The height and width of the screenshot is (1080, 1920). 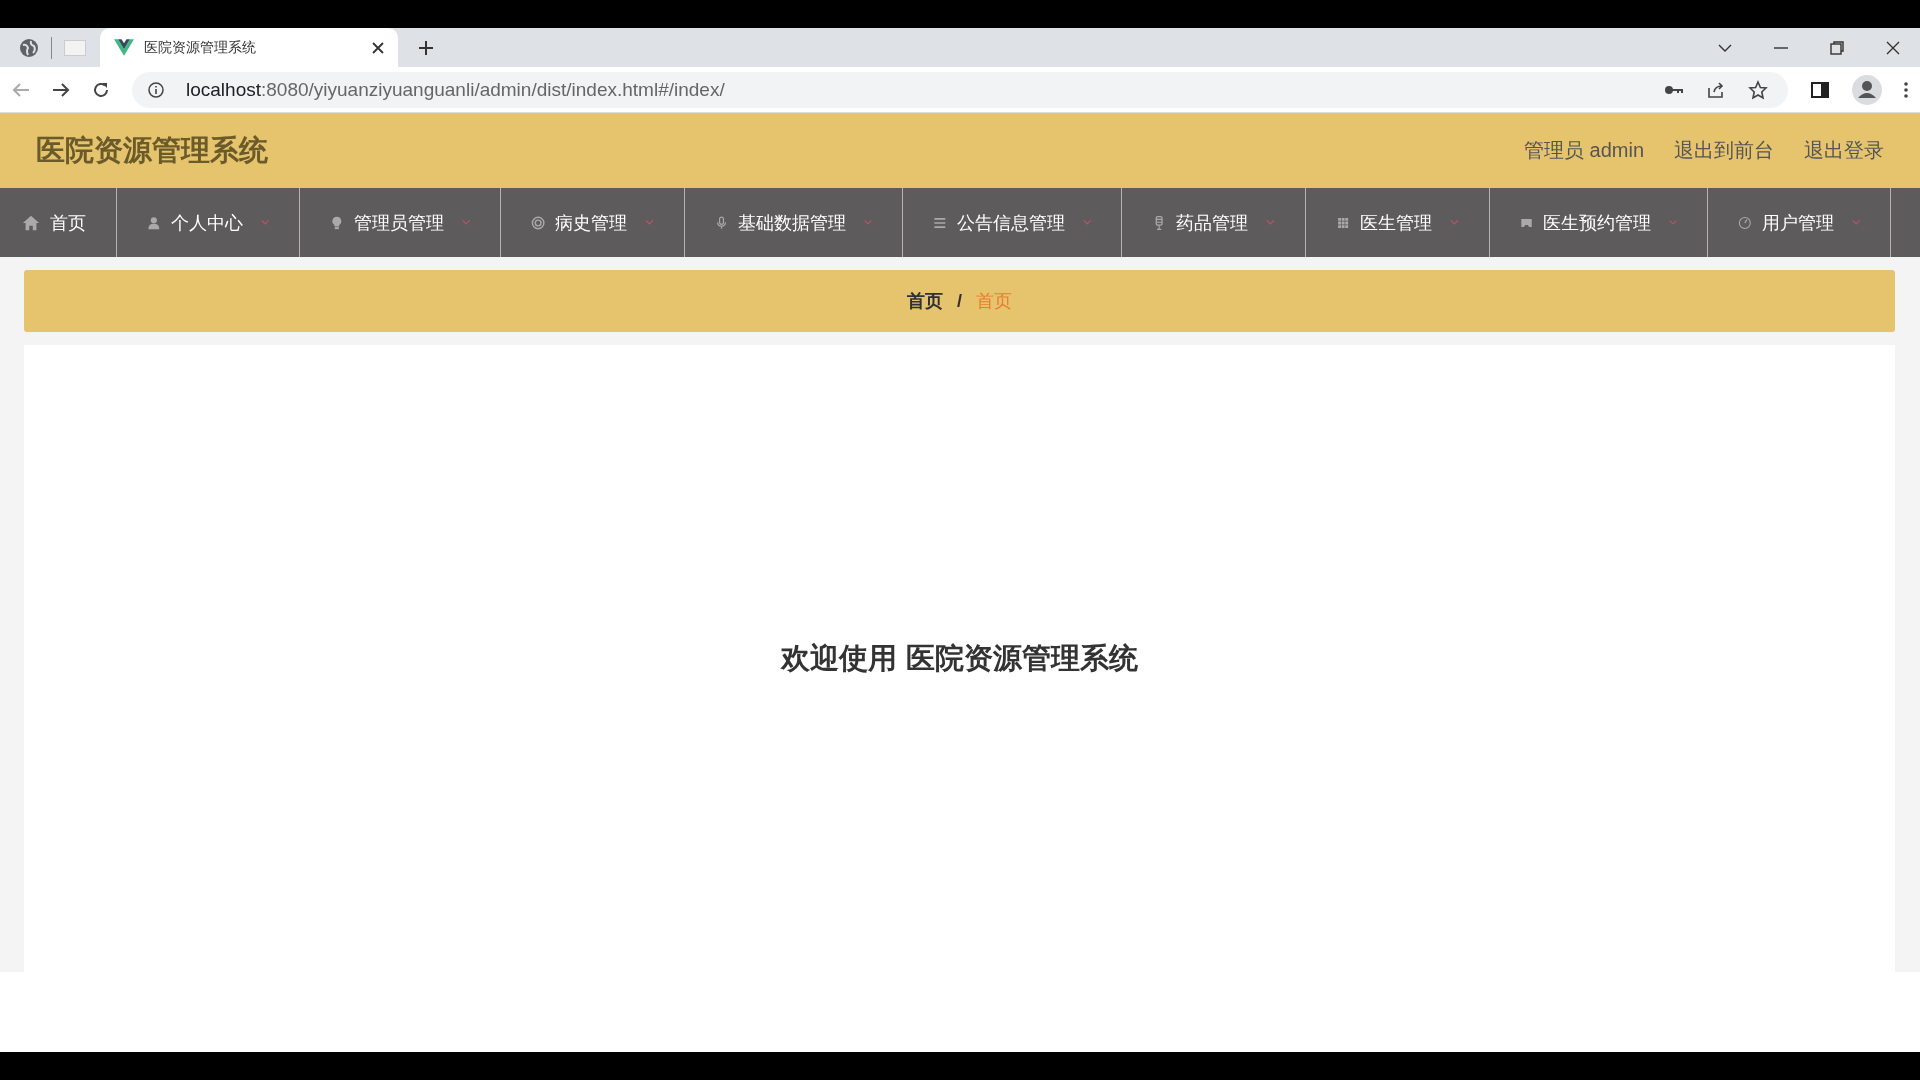 I want to click on browser-tab: 医院资源管理系统, so click(x=249, y=47).